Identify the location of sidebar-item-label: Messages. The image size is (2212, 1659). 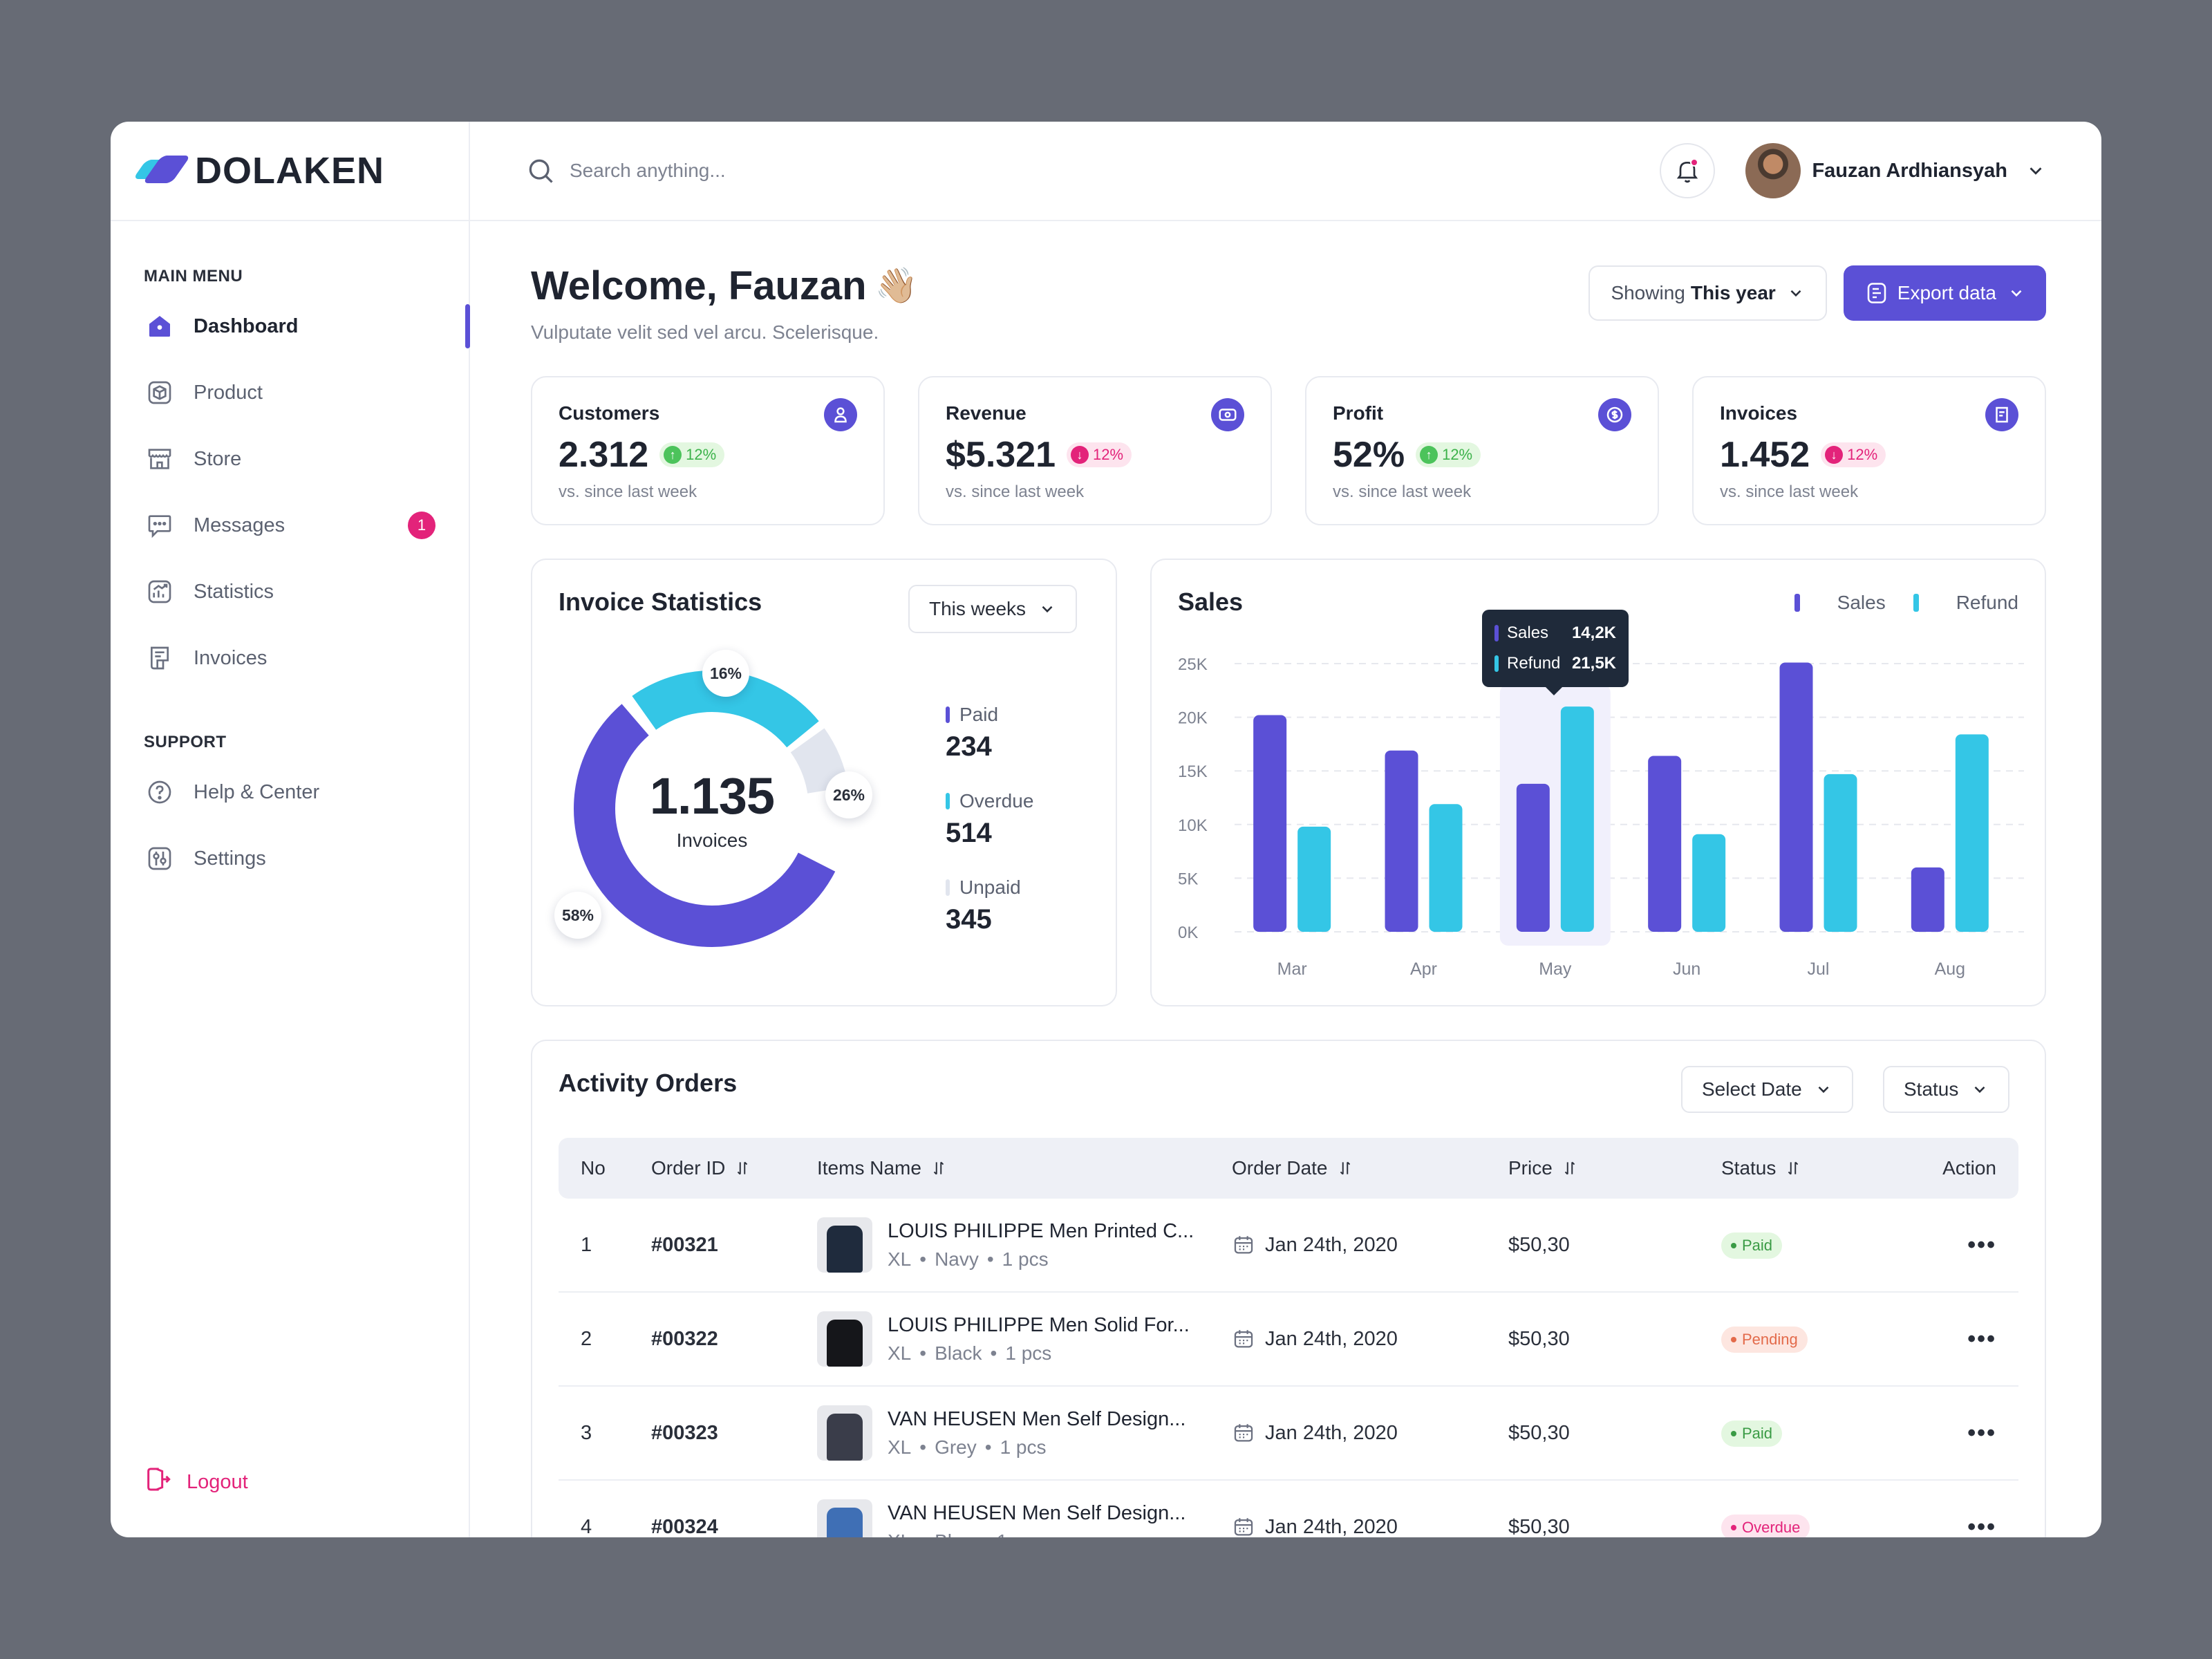
(239, 525).